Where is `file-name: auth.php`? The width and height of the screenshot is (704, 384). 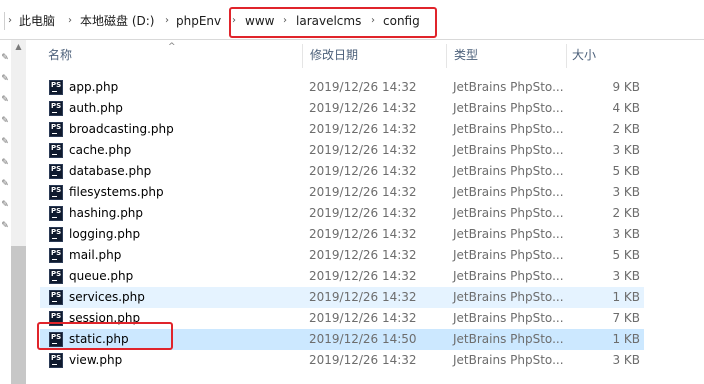 file-name: auth.php is located at coordinates (96, 108).